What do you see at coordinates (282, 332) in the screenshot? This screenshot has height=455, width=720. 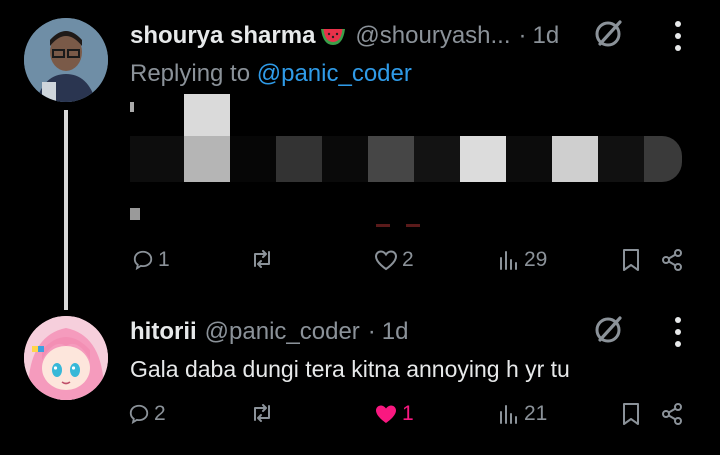 I see `handle: @panic_coder` at bounding box center [282, 332].